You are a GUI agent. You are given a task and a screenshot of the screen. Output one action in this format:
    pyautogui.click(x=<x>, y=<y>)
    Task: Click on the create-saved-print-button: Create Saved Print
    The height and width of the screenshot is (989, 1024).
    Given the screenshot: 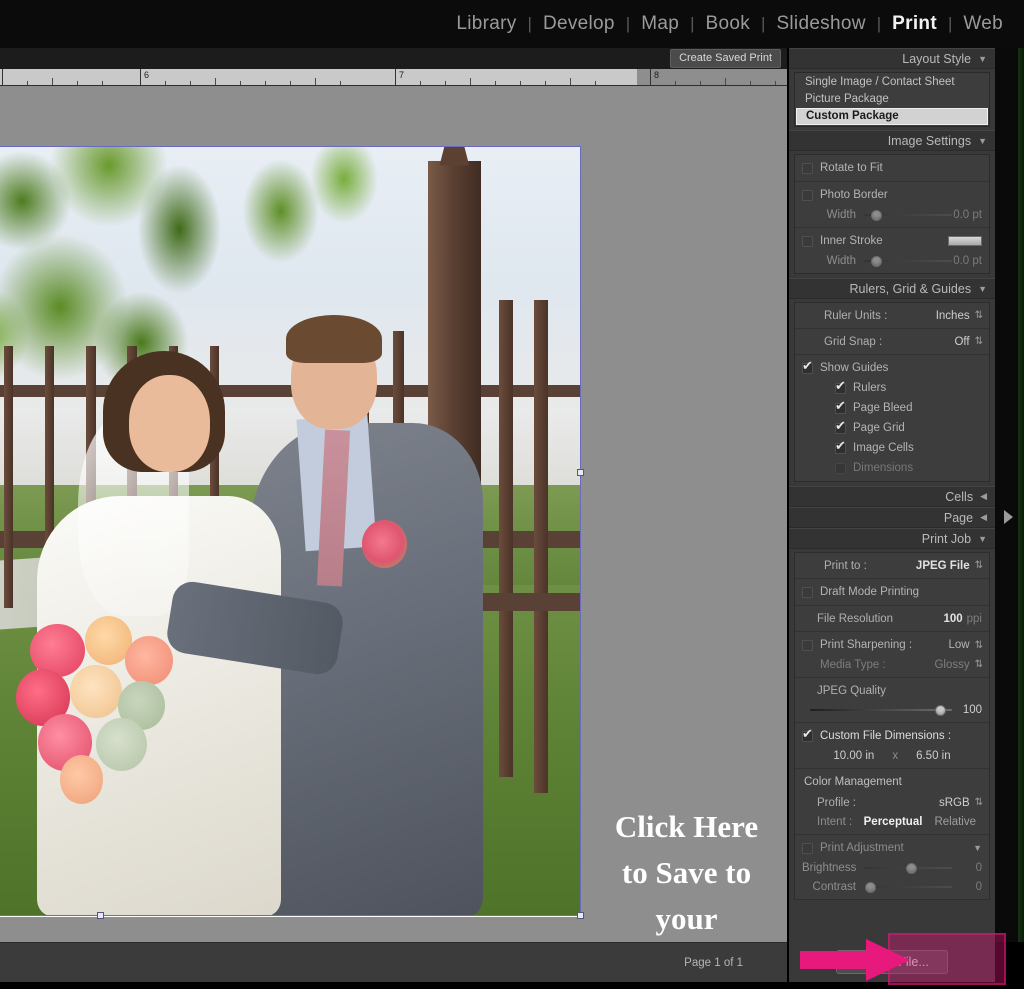 What is the action you would take?
    pyautogui.click(x=725, y=58)
    